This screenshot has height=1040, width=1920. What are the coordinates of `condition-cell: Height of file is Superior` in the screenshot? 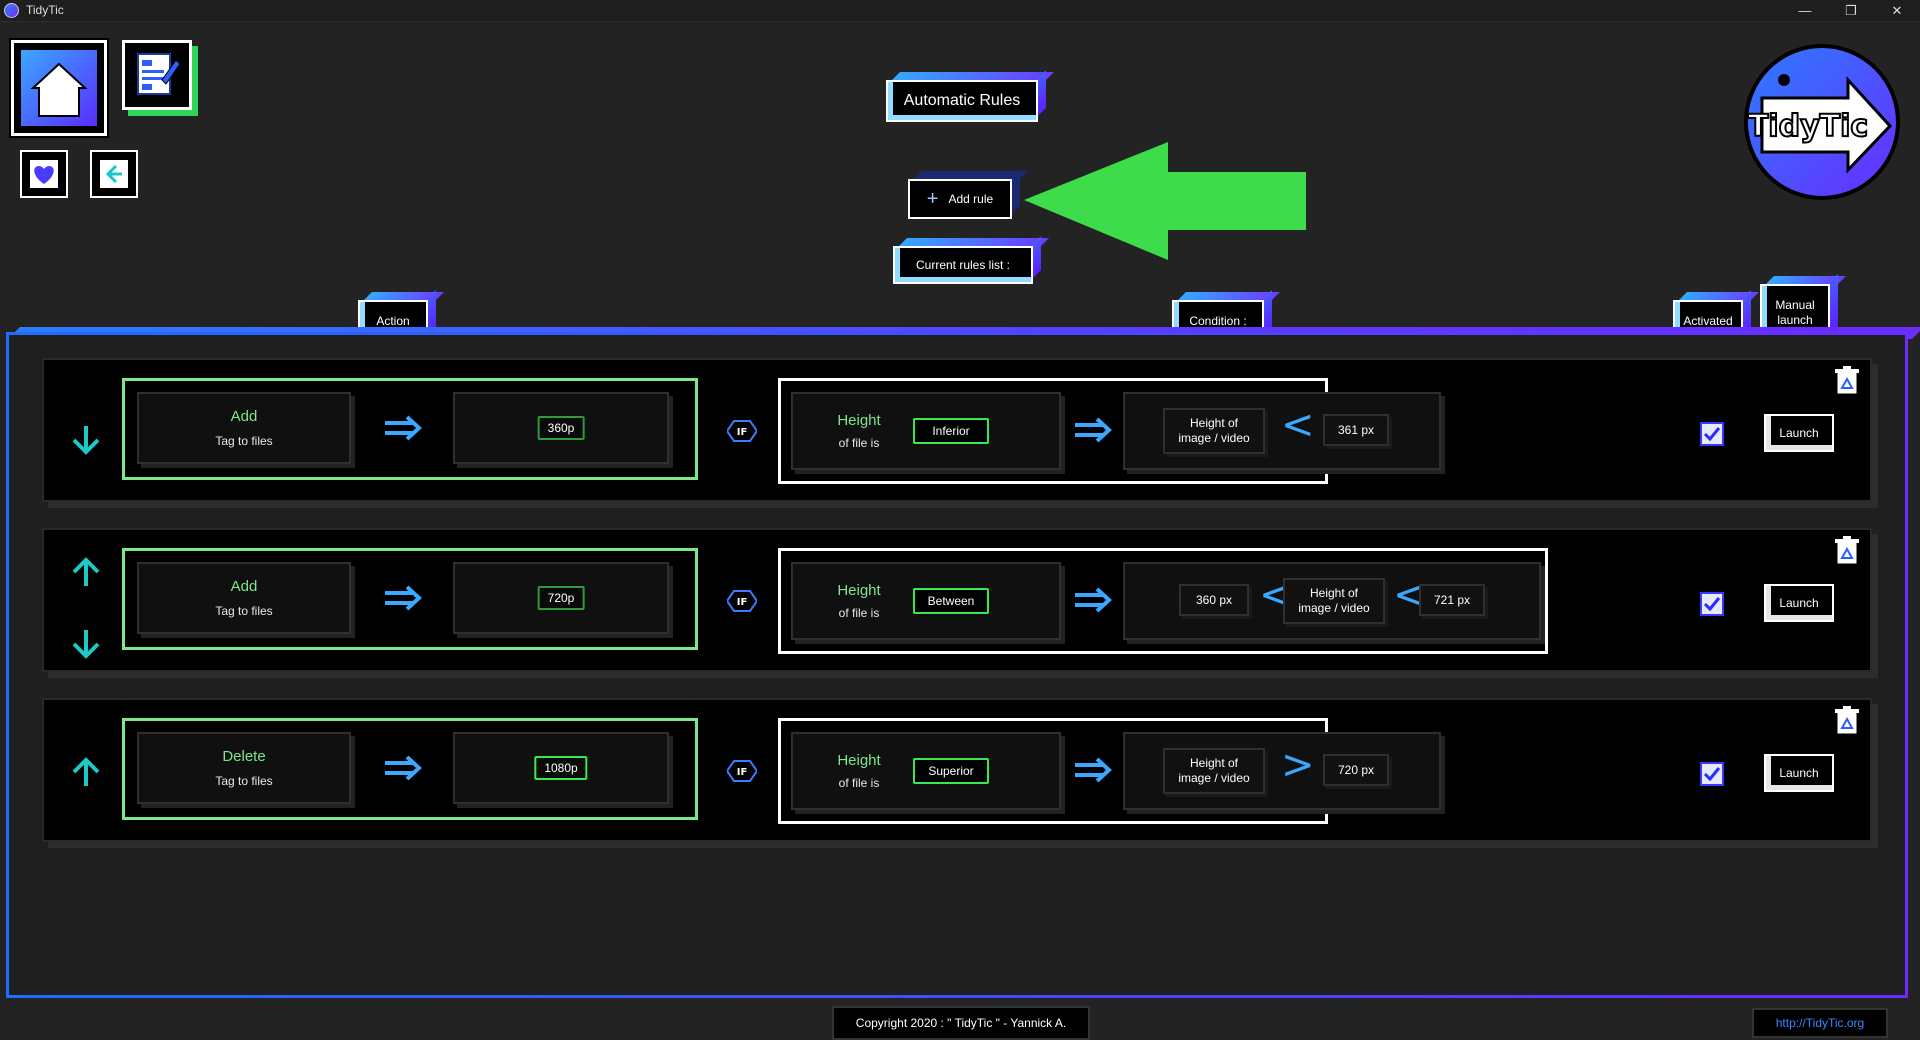 It's located at (926, 771).